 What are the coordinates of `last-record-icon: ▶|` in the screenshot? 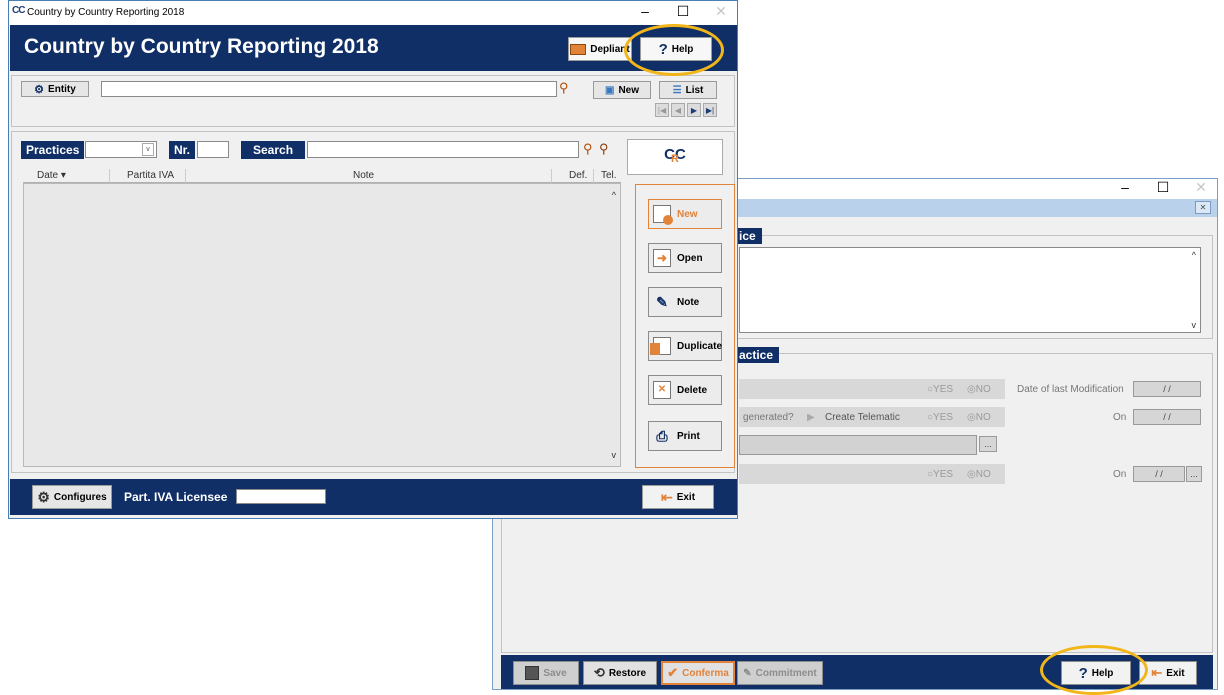 It's located at (710, 110).